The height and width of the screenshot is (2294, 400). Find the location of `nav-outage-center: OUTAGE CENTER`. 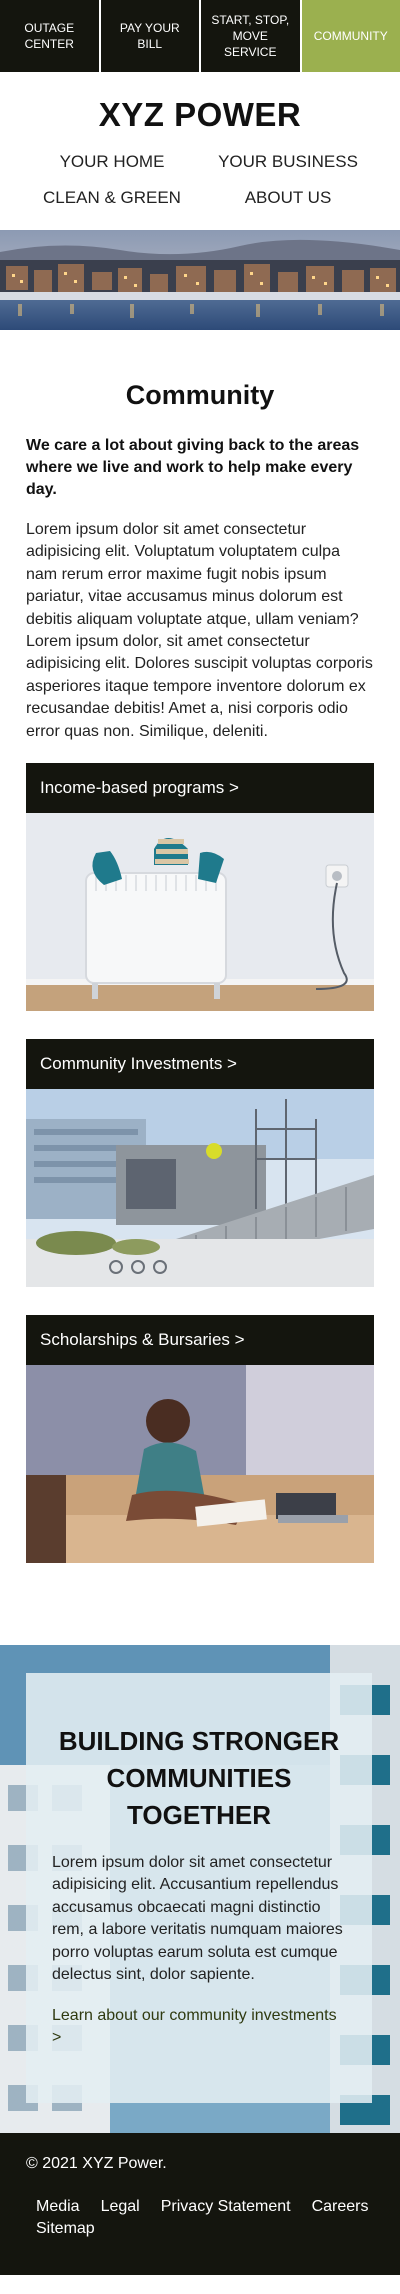

nav-outage-center: OUTAGE CENTER is located at coordinates (50, 36).